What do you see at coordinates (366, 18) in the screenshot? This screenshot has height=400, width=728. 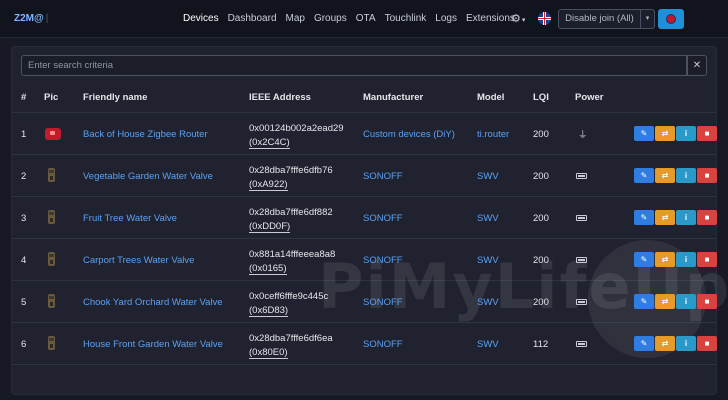 I see `nav-link-ota: OTA` at bounding box center [366, 18].